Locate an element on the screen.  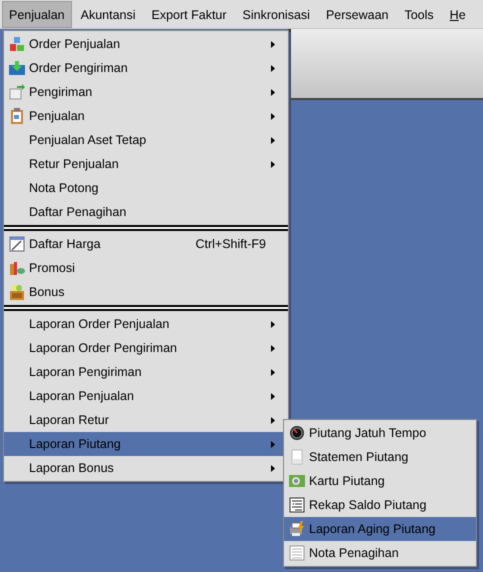
menu-bar-item: Tools is located at coordinates (419, 14).